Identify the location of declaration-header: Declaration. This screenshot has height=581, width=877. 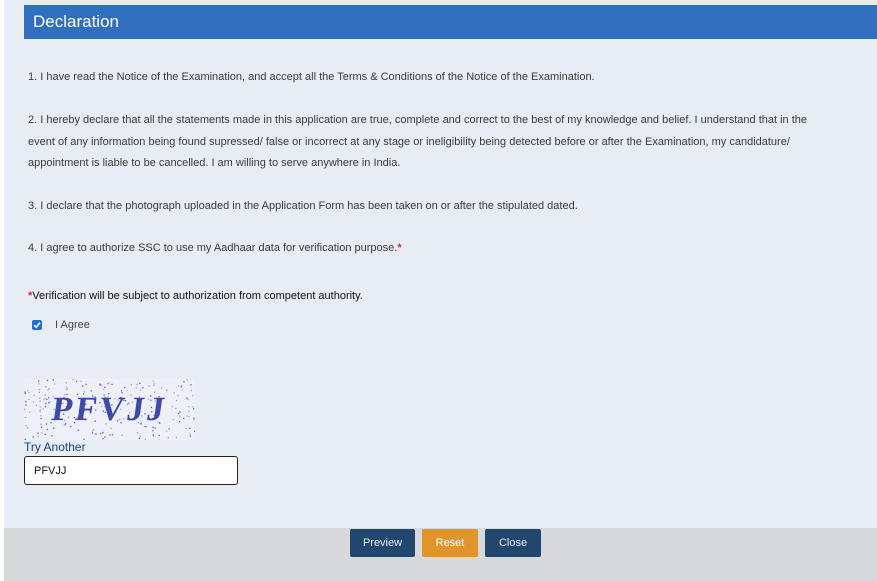
(450, 22).